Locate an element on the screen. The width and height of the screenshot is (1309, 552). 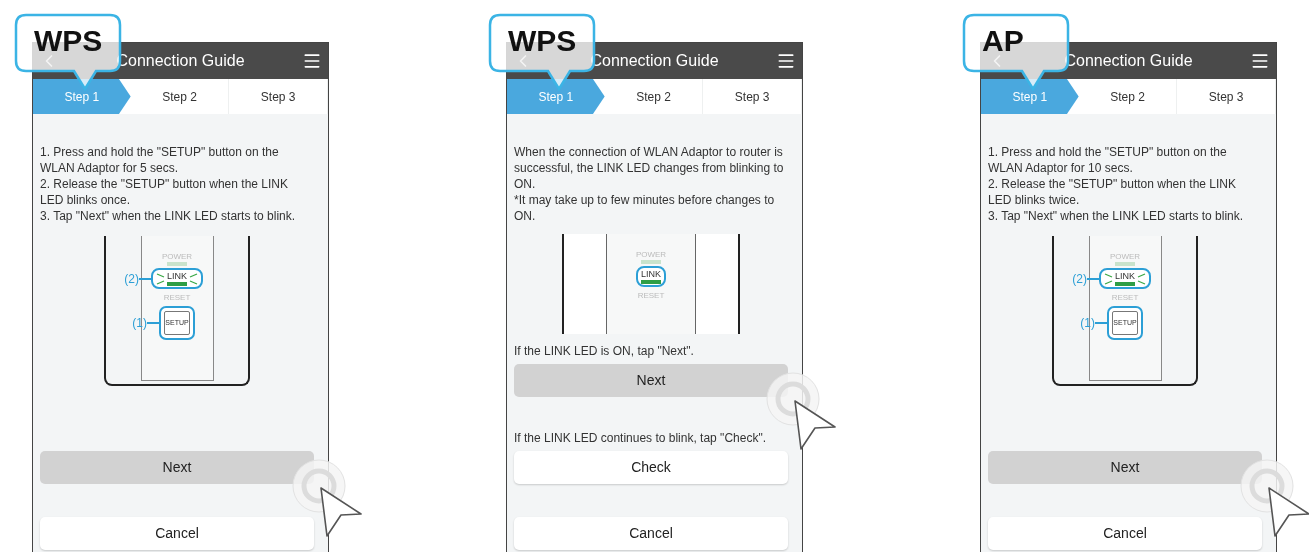
instruction-text: 1. Press and hold the "SETUP" button on the WLAN Adaptor for 10 secs. is located at coordinates (1108, 160).